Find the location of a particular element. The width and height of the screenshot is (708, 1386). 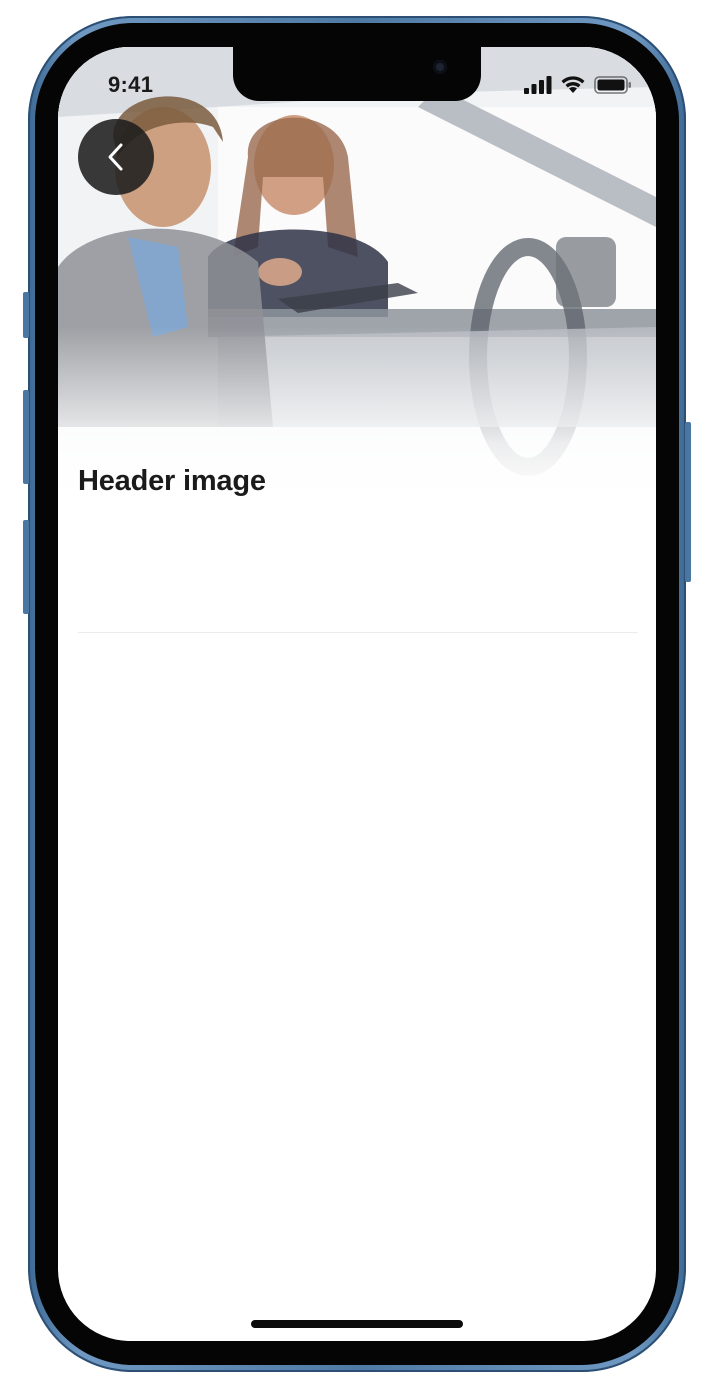

home-indicator is located at coordinates (357, 1324).